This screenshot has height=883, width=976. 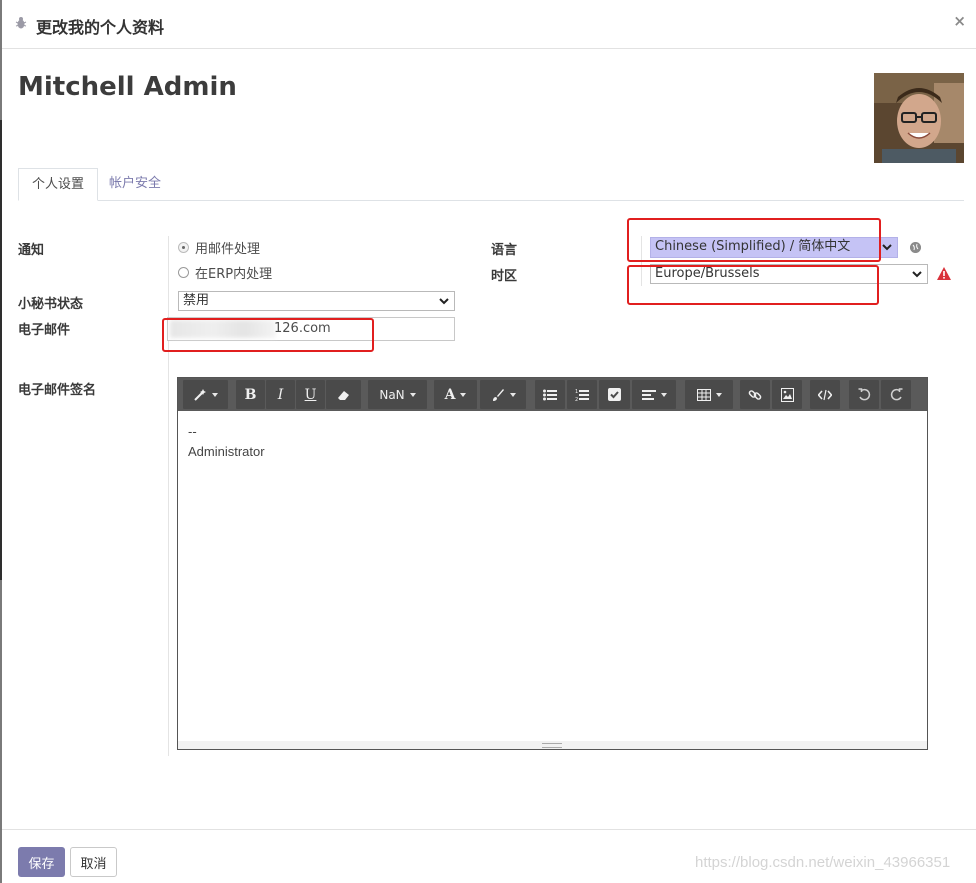 I want to click on avatar, so click(x=919, y=118).